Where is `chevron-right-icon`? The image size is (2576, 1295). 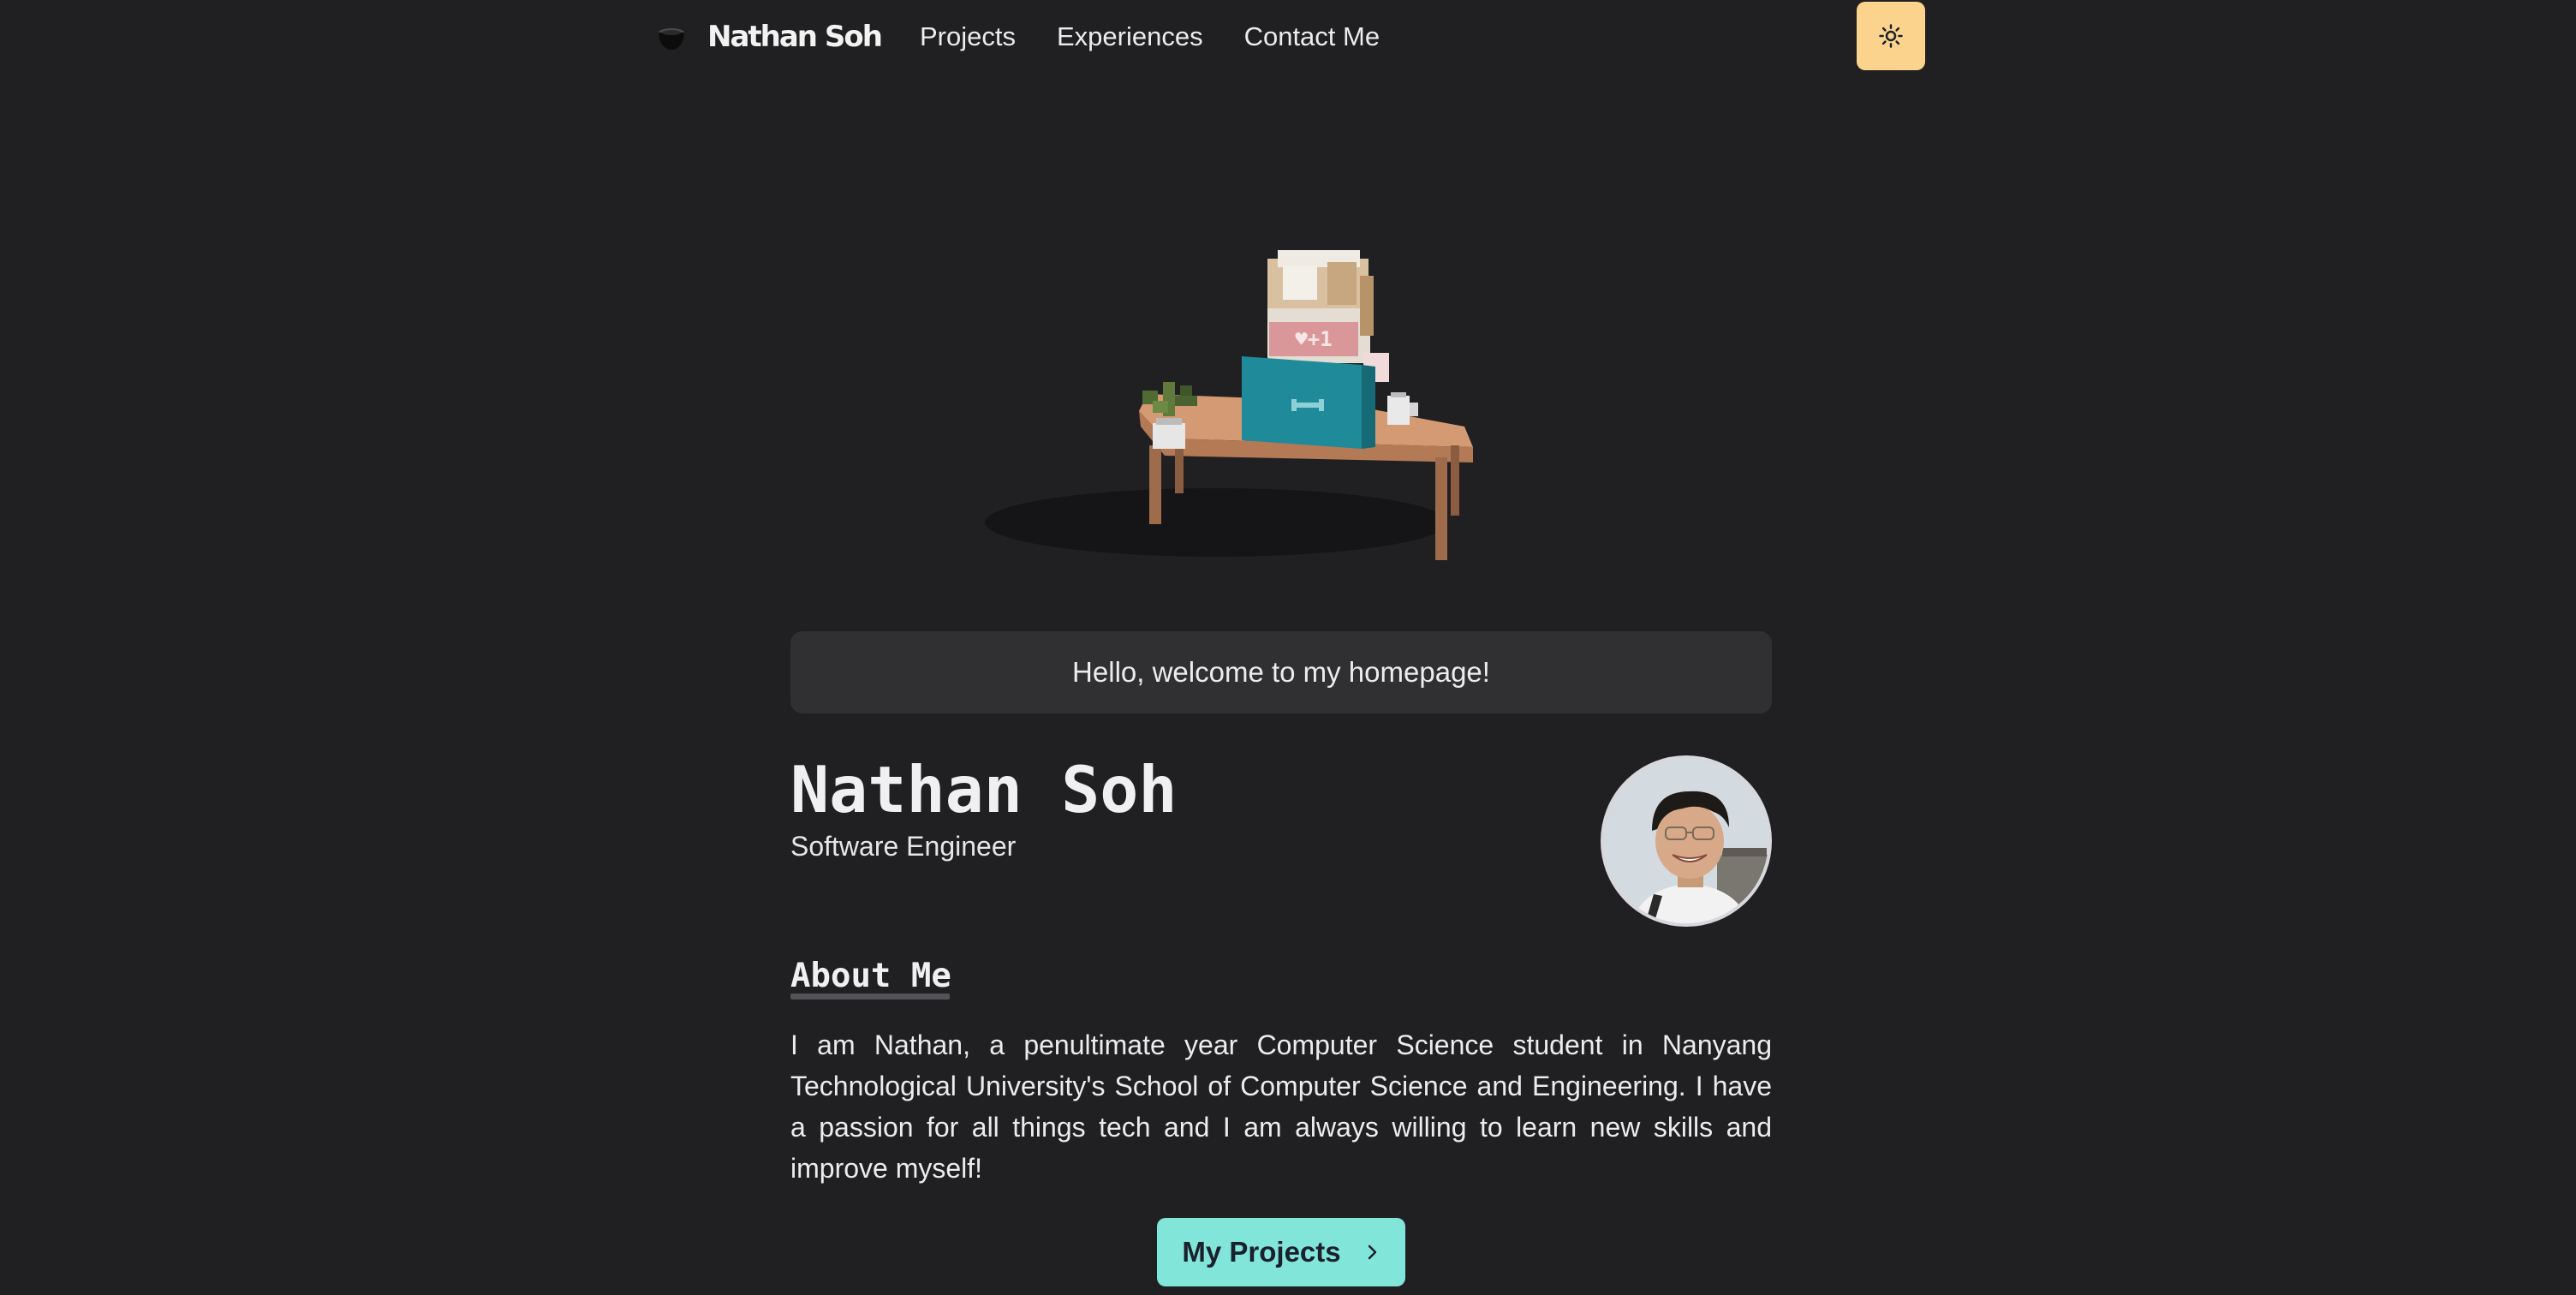 chevron-right-icon is located at coordinates (1372, 1252).